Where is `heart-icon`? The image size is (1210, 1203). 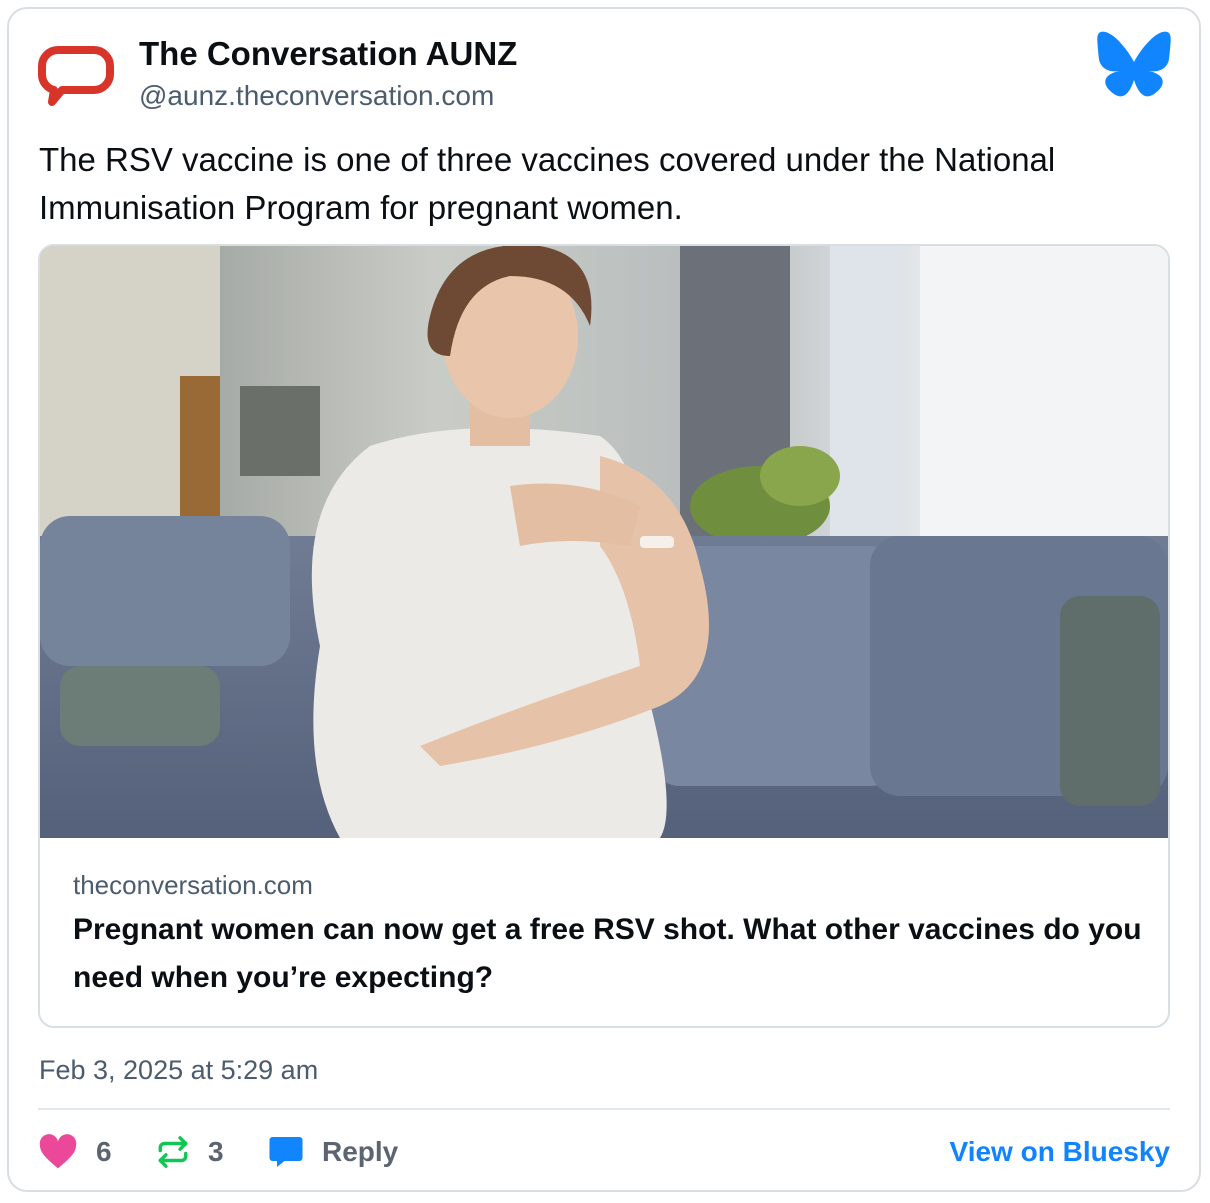
heart-icon is located at coordinates (58, 1151).